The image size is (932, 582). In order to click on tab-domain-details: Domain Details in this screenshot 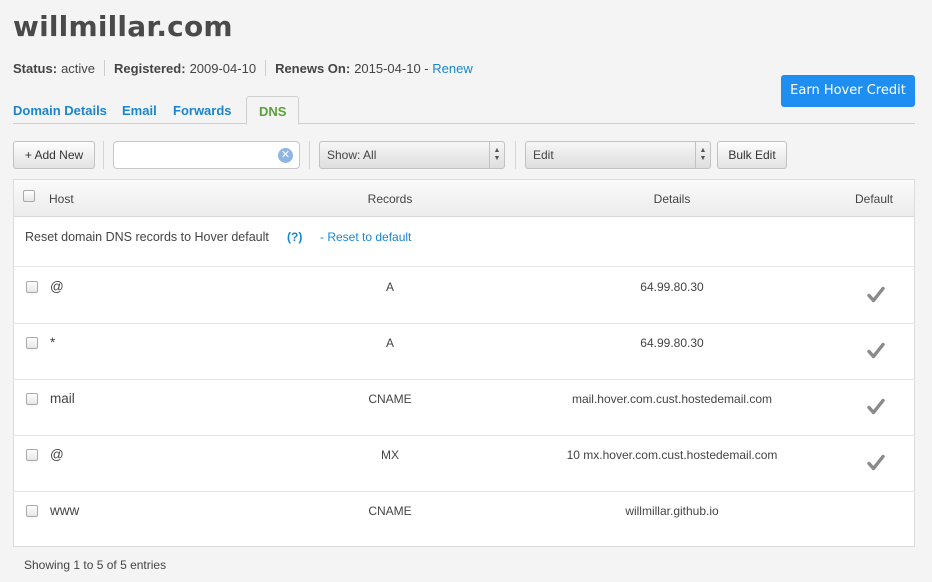, I will do `click(60, 110)`.